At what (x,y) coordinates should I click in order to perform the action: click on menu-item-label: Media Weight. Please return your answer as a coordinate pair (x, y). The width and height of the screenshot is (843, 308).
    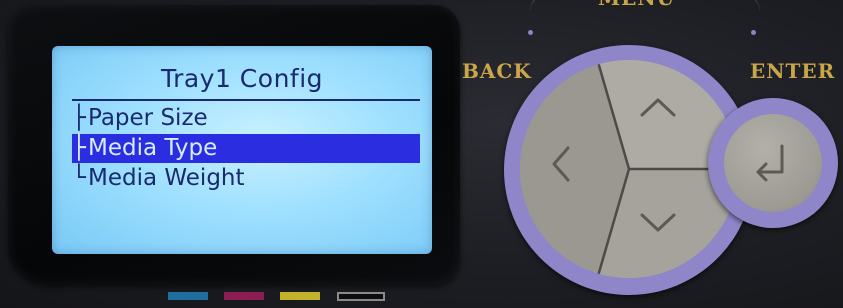
    Looking at the image, I should click on (166, 178).